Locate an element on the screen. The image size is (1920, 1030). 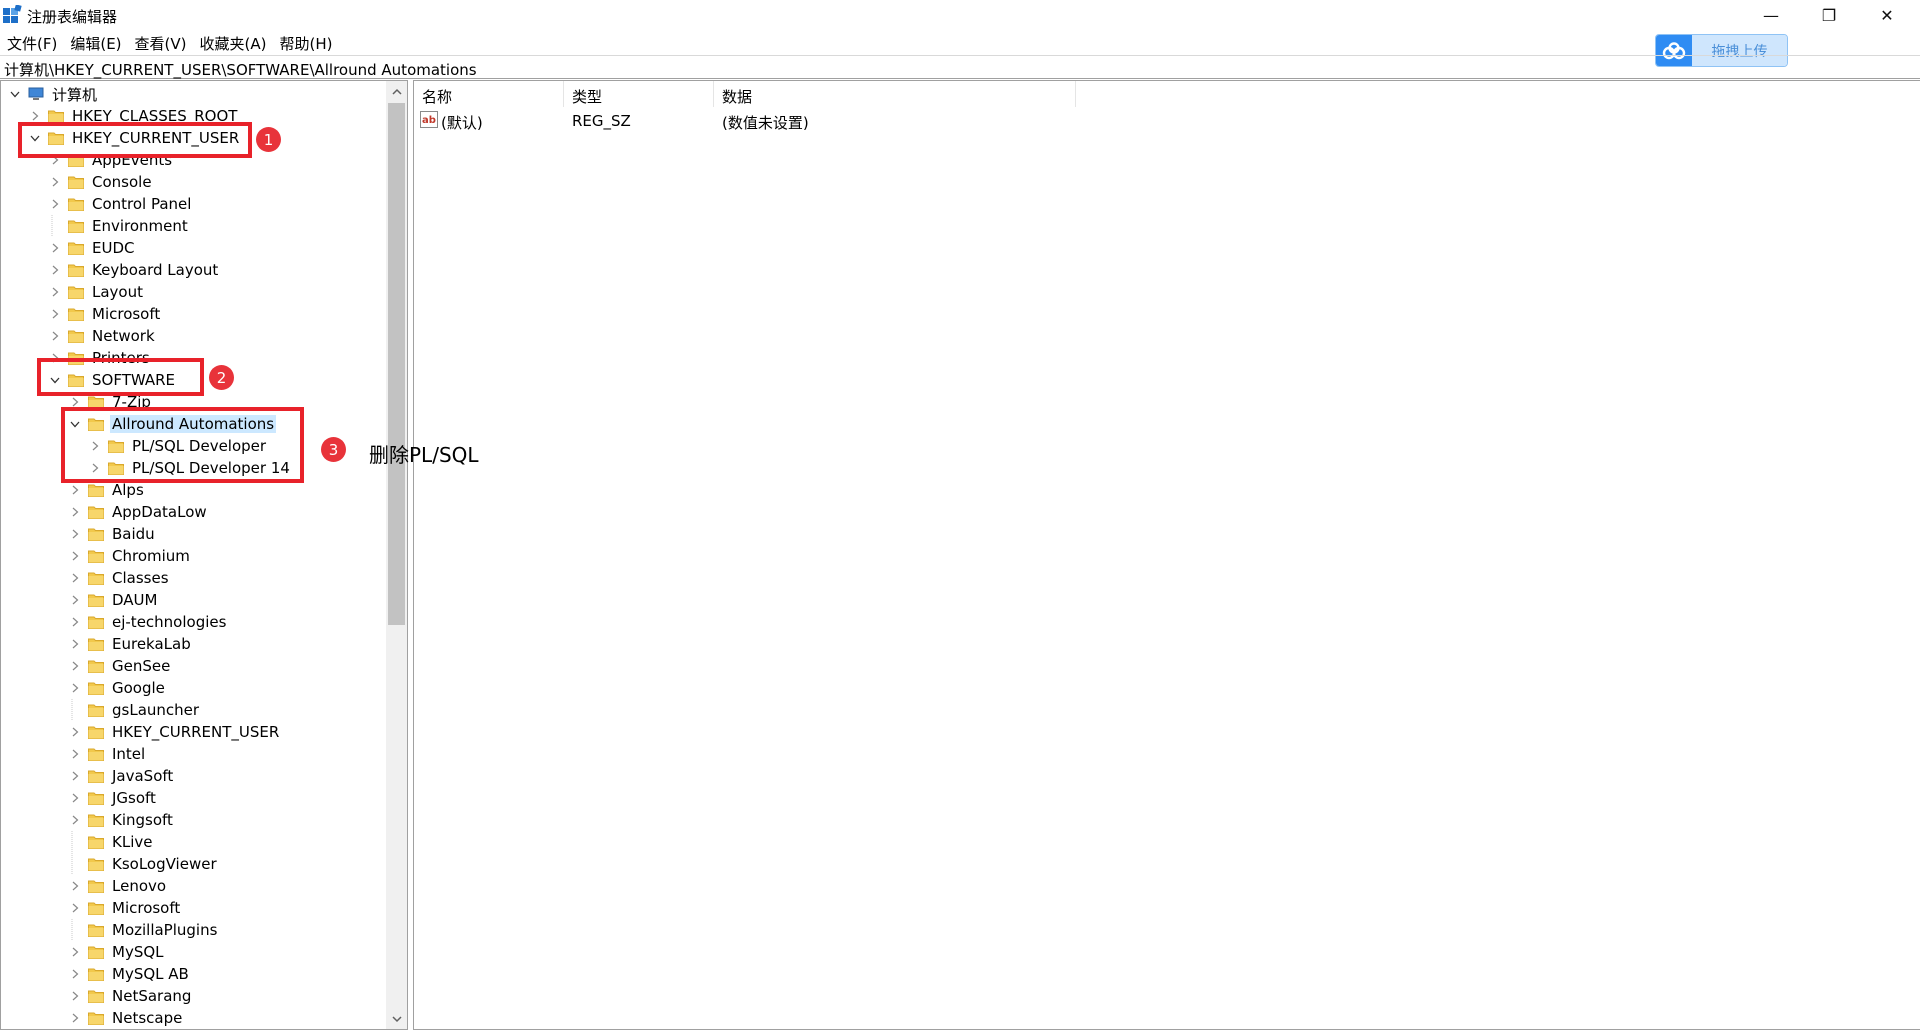
menu-favorites: 收藏夹(A) is located at coordinates (233, 41).